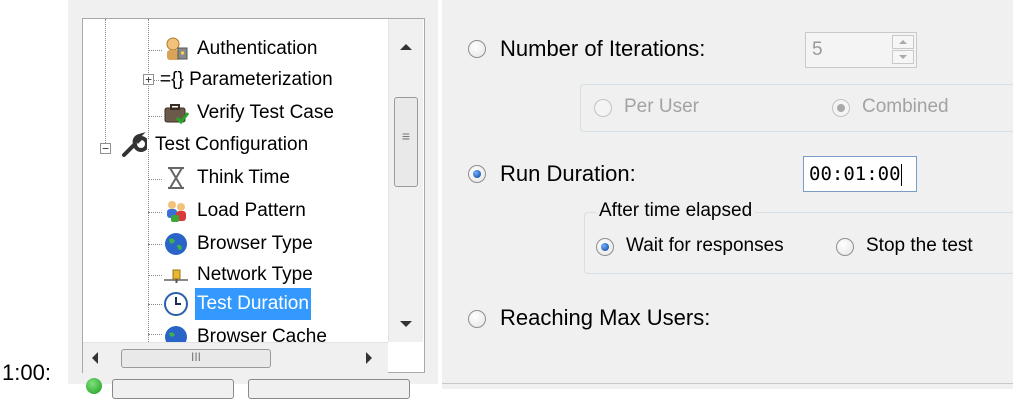 This screenshot has width=1013, height=399. I want to click on scroll-left-icon, so click(95, 358).